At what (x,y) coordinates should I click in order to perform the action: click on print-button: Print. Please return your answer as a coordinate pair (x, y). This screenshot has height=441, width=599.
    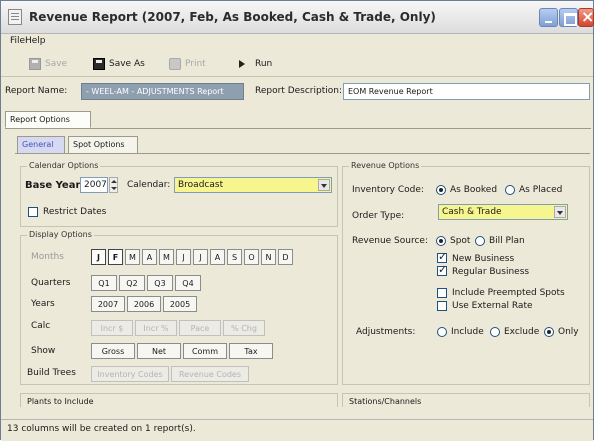
    Looking at the image, I should click on (187, 64).